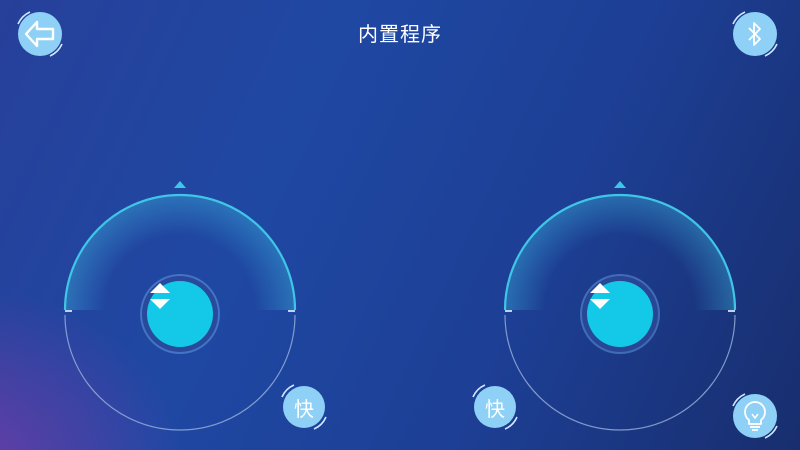 The height and width of the screenshot is (450, 800). I want to click on left-joystick-knob, so click(180, 314).